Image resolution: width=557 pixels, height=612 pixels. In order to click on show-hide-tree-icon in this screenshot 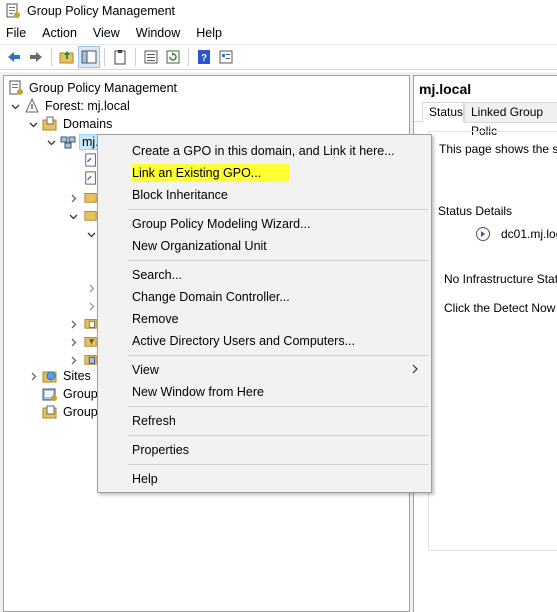, I will do `click(89, 57)`.